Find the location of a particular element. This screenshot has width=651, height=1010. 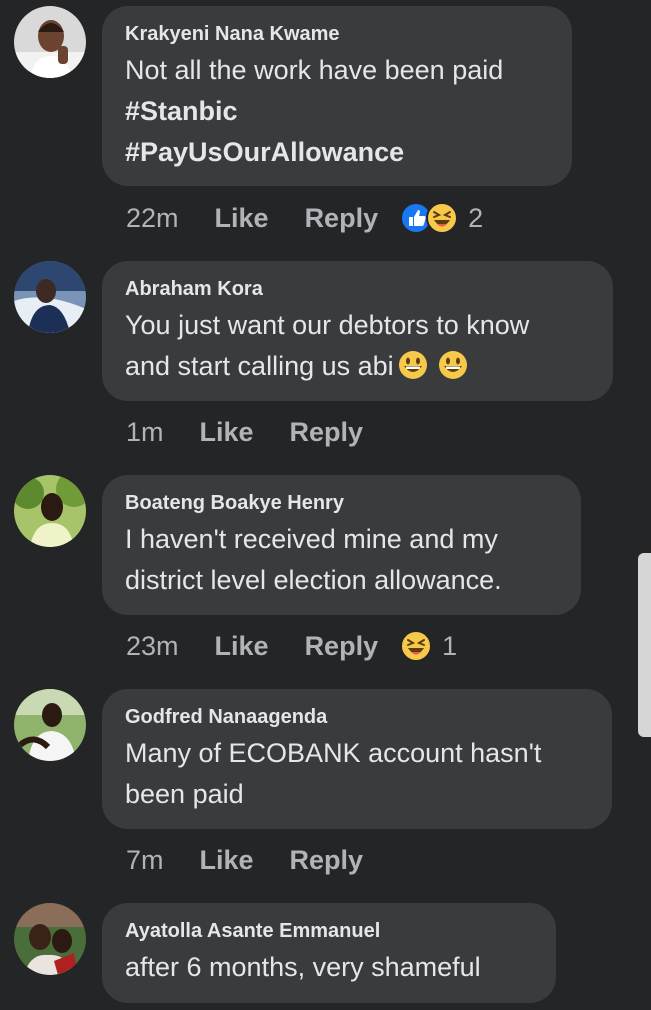

comment-actions: 1m Like Reply is located at coordinates (244, 432).